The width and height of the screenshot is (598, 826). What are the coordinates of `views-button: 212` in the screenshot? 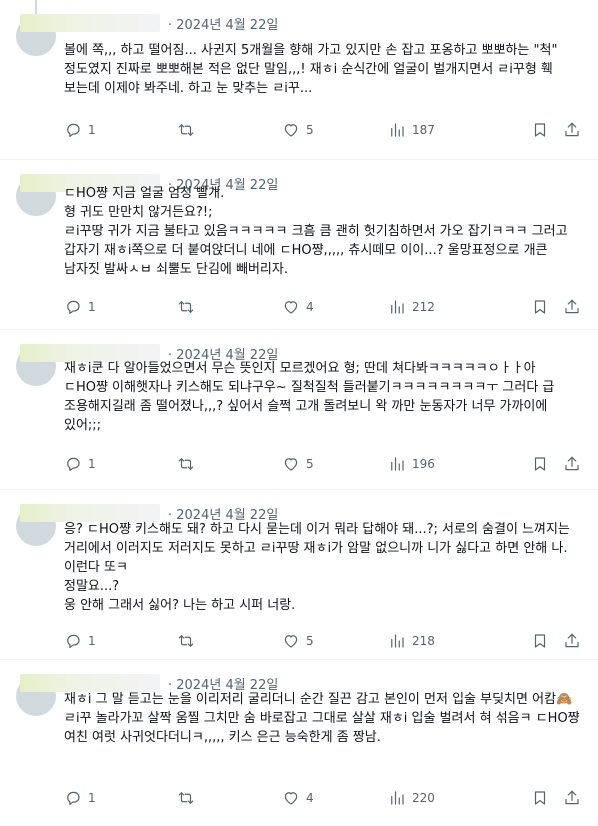 It's located at (411, 307).